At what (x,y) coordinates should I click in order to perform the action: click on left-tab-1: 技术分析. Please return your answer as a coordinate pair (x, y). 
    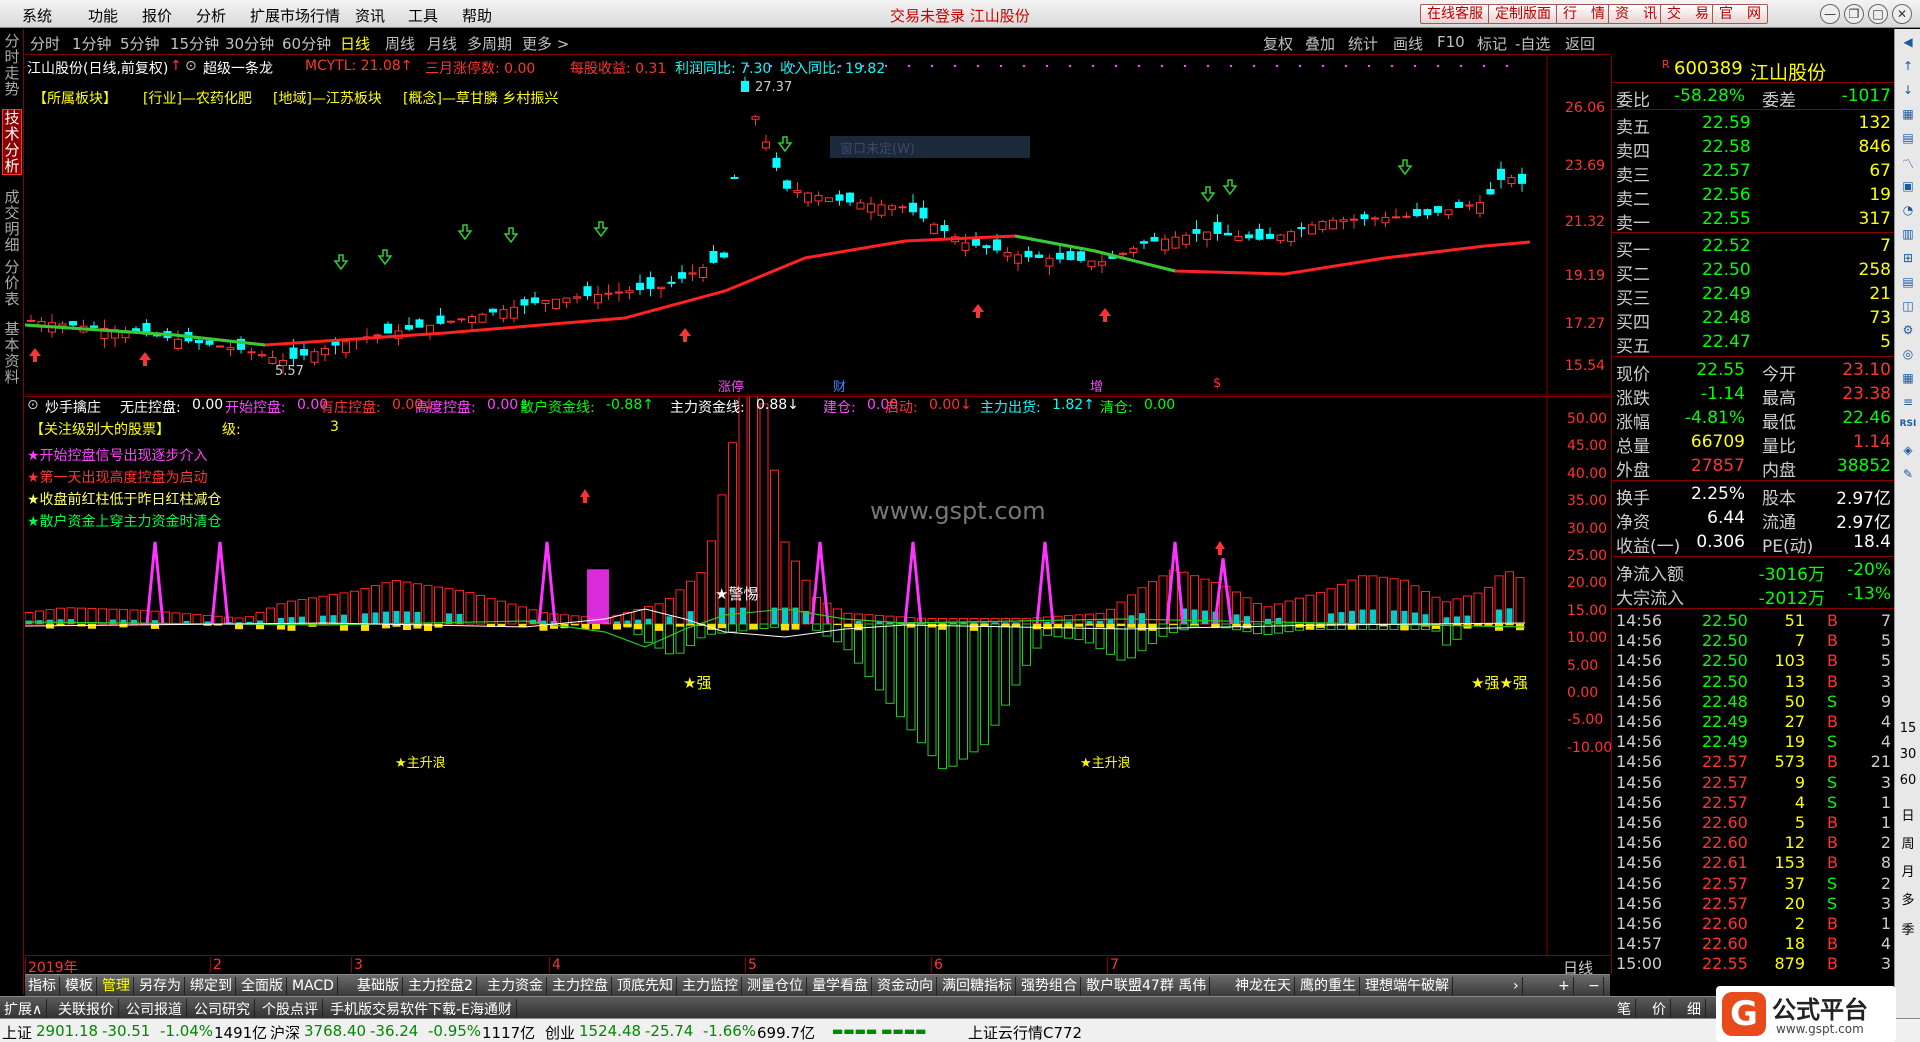
    Looking at the image, I should click on (12, 142).